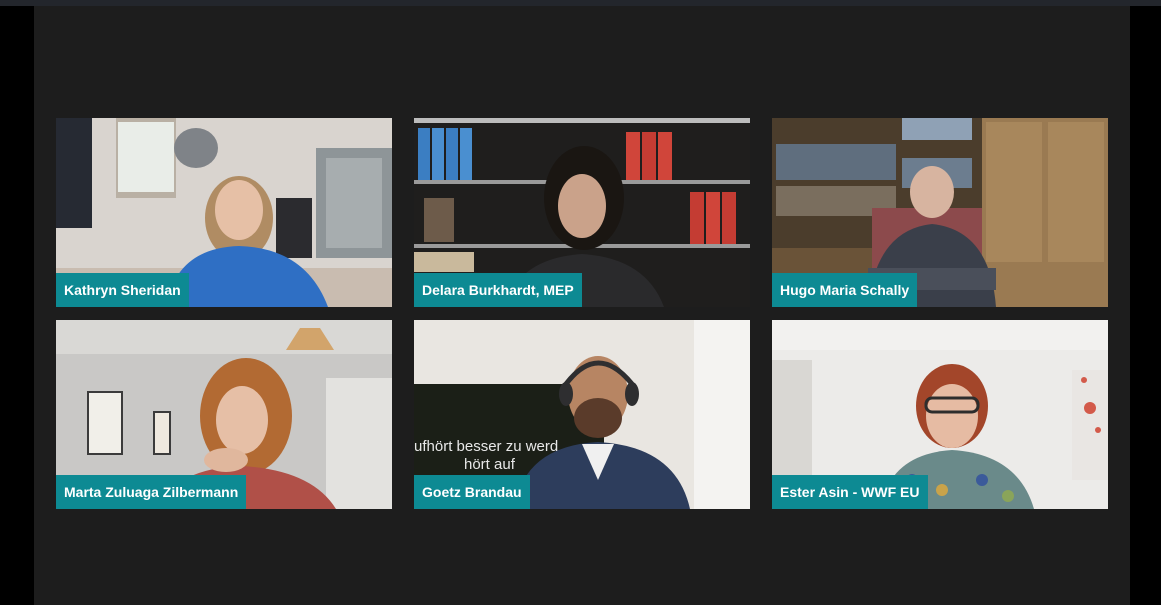  Describe the element at coordinates (940, 212) in the screenshot. I see `participant-tile-hugo-maria-schally: Hugo Maria Schally` at that location.